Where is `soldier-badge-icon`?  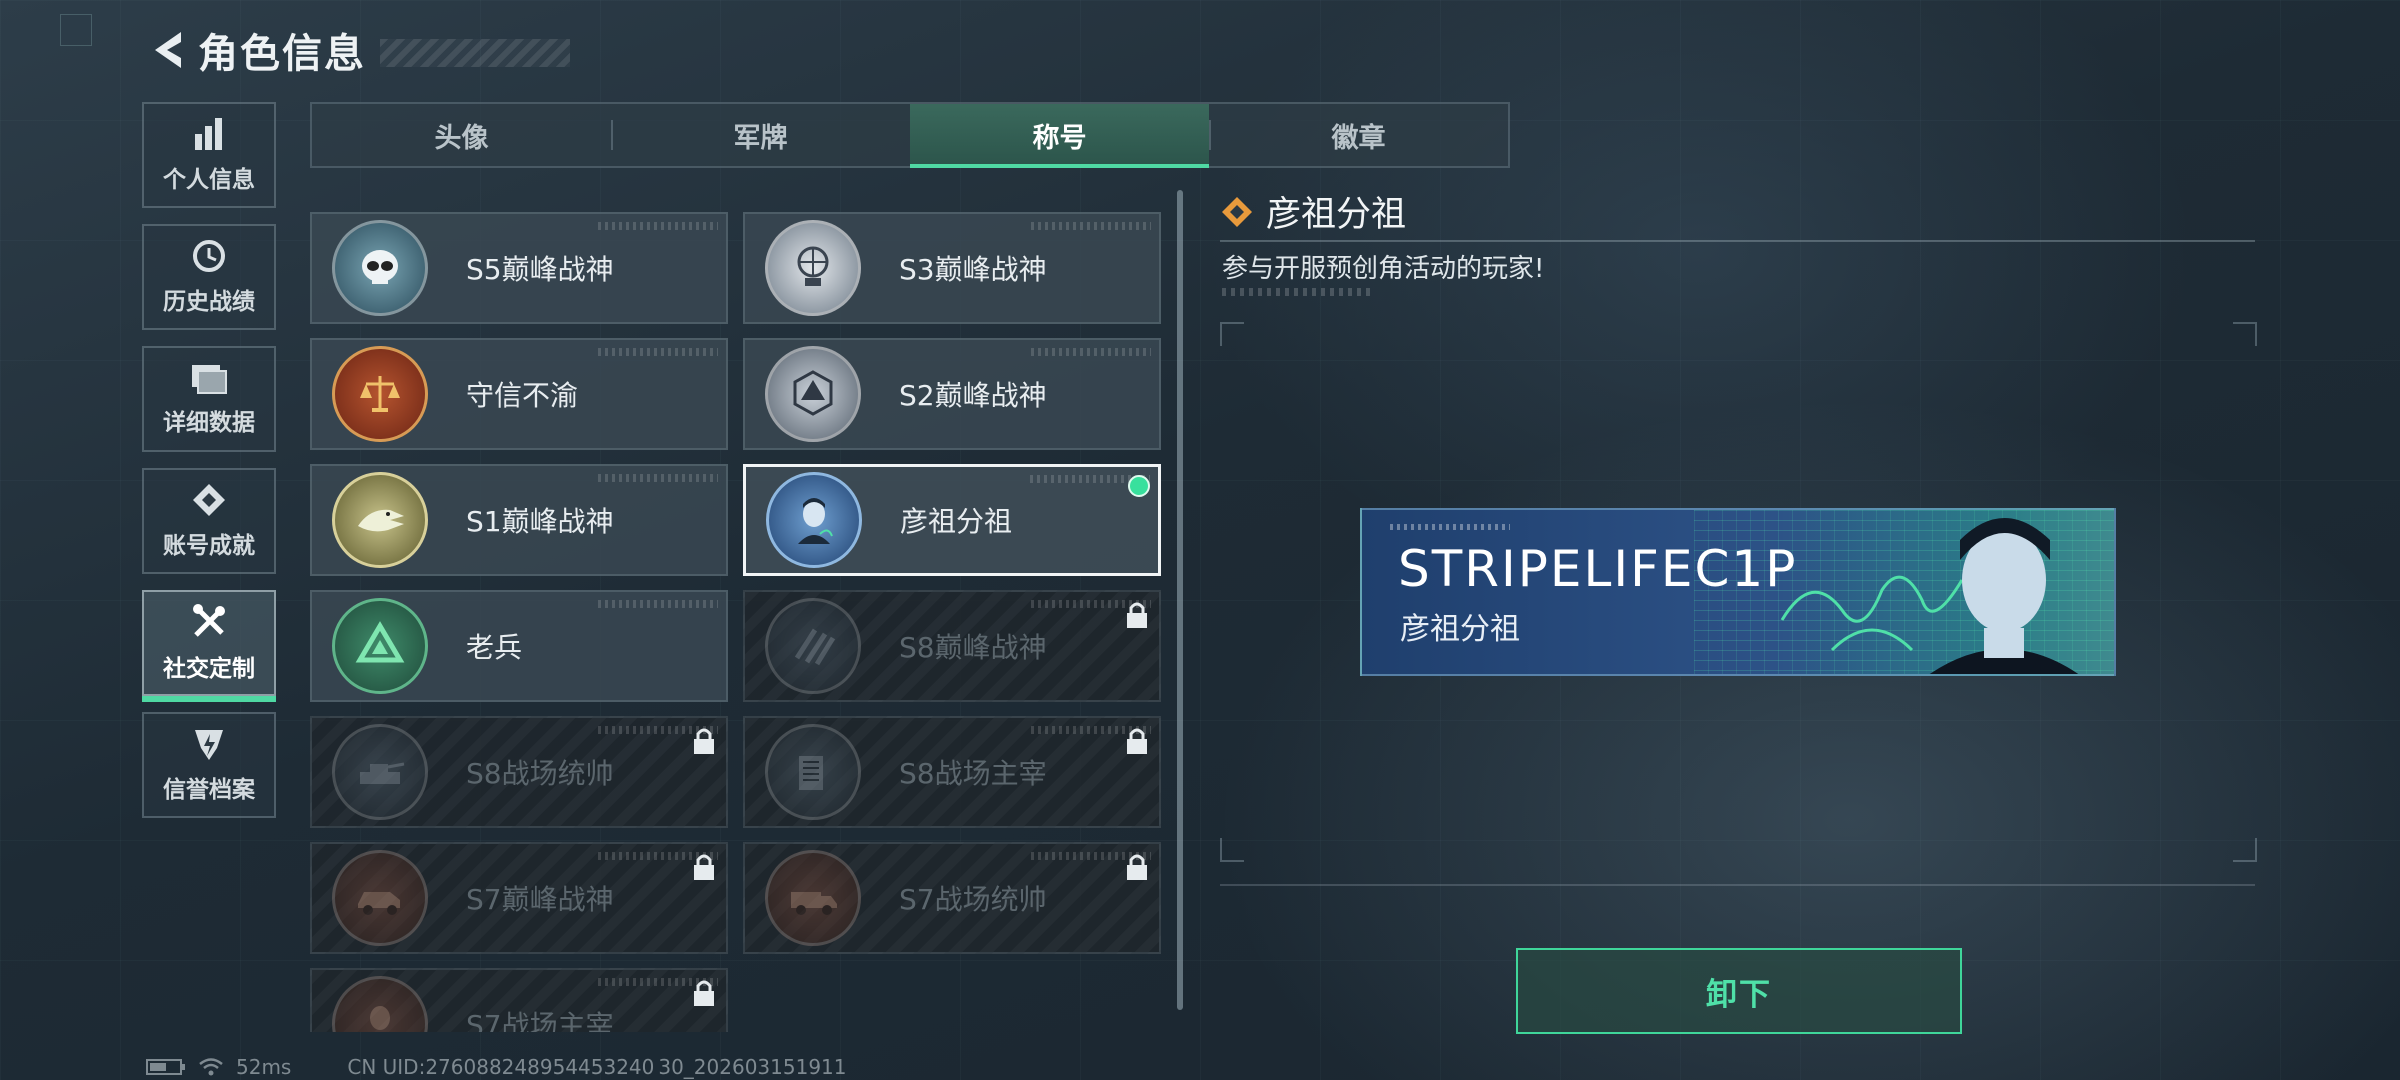
soldier-badge-icon is located at coordinates (380, 1004).